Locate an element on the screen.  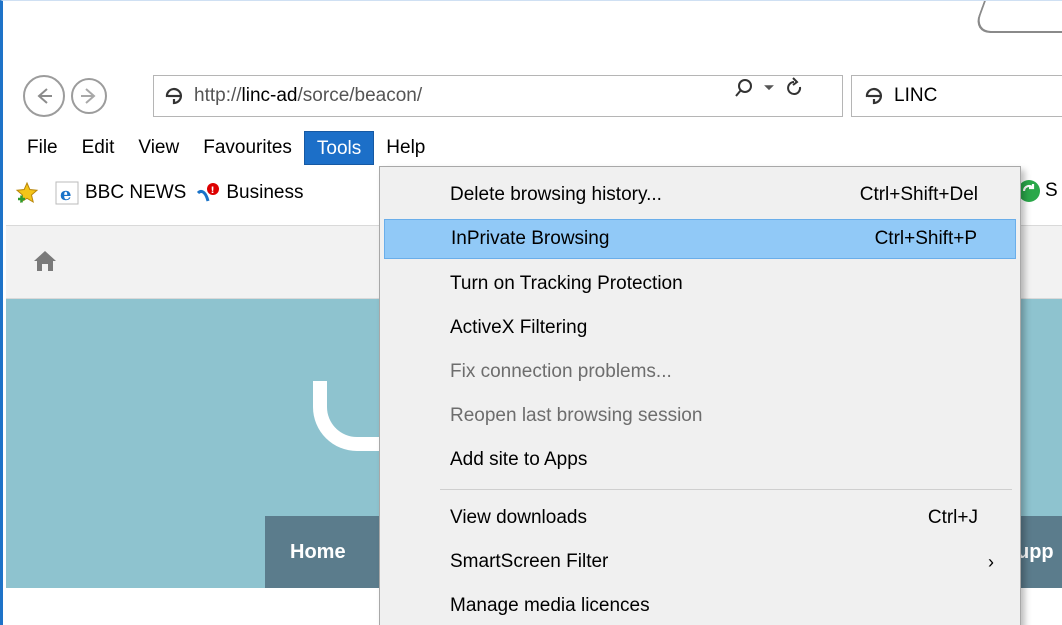
address-row: http://linc-ad/sorce/beacon/ LINC is located at coordinates (537, 97).